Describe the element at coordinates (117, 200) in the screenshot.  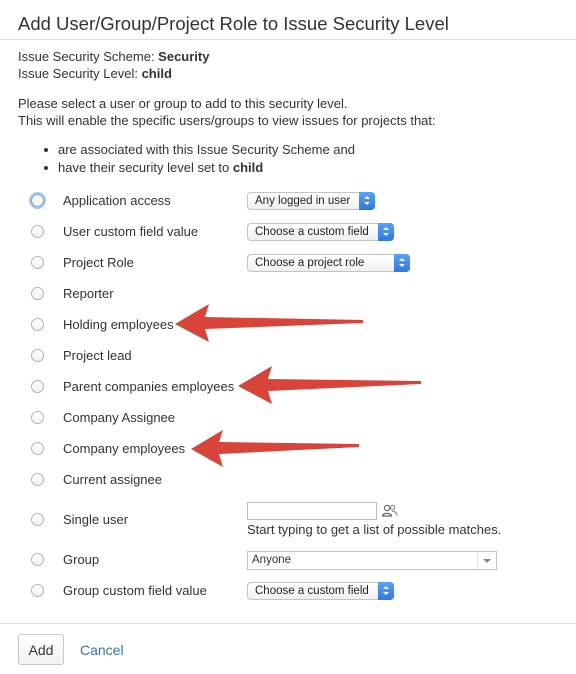
I see `option-label-application-access: Application access` at that location.